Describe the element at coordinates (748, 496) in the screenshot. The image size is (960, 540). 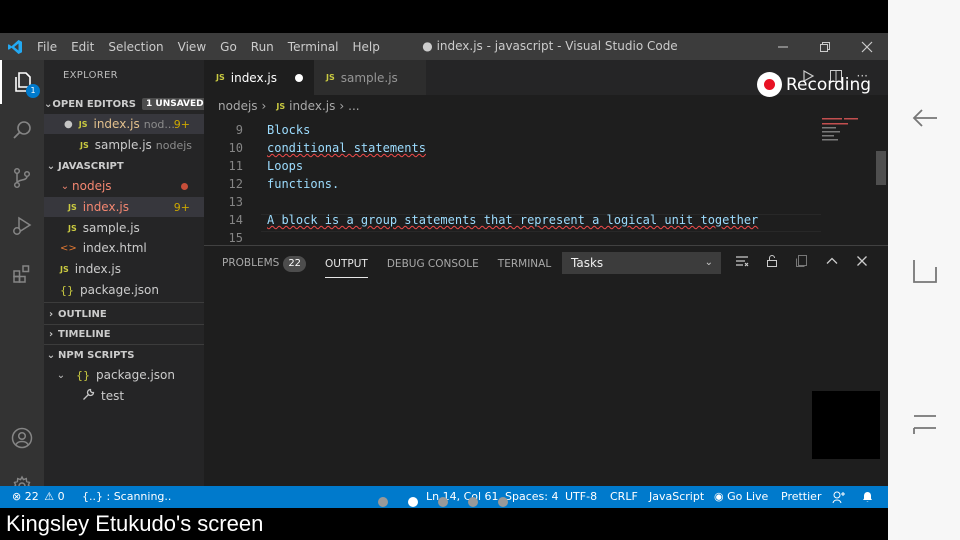
I see `go-live-label: Go Live` at that location.